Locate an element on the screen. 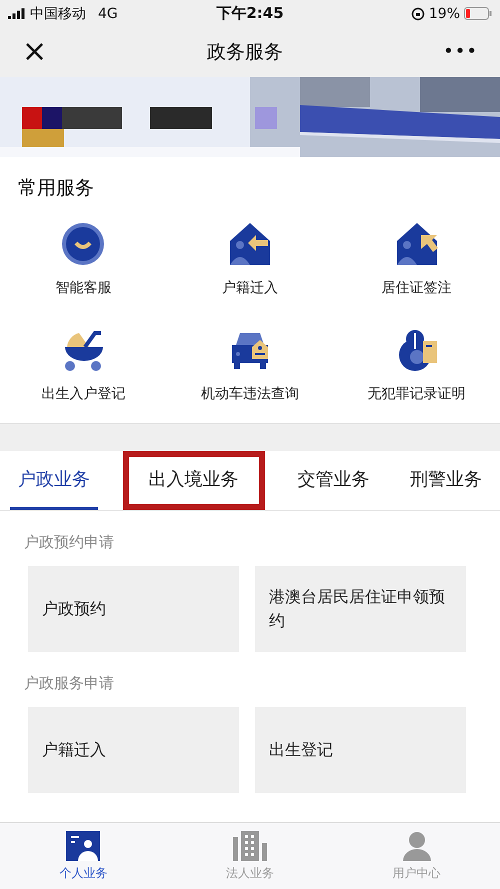 The width and height of the screenshot is (500, 889). subsection-title: 户政服务申请 is located at coordinates (69, 683).